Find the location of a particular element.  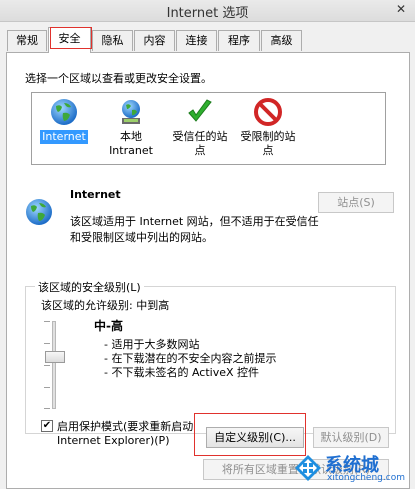

zone-trusted-label-line2: 点 is located at coordinates (200, 150).